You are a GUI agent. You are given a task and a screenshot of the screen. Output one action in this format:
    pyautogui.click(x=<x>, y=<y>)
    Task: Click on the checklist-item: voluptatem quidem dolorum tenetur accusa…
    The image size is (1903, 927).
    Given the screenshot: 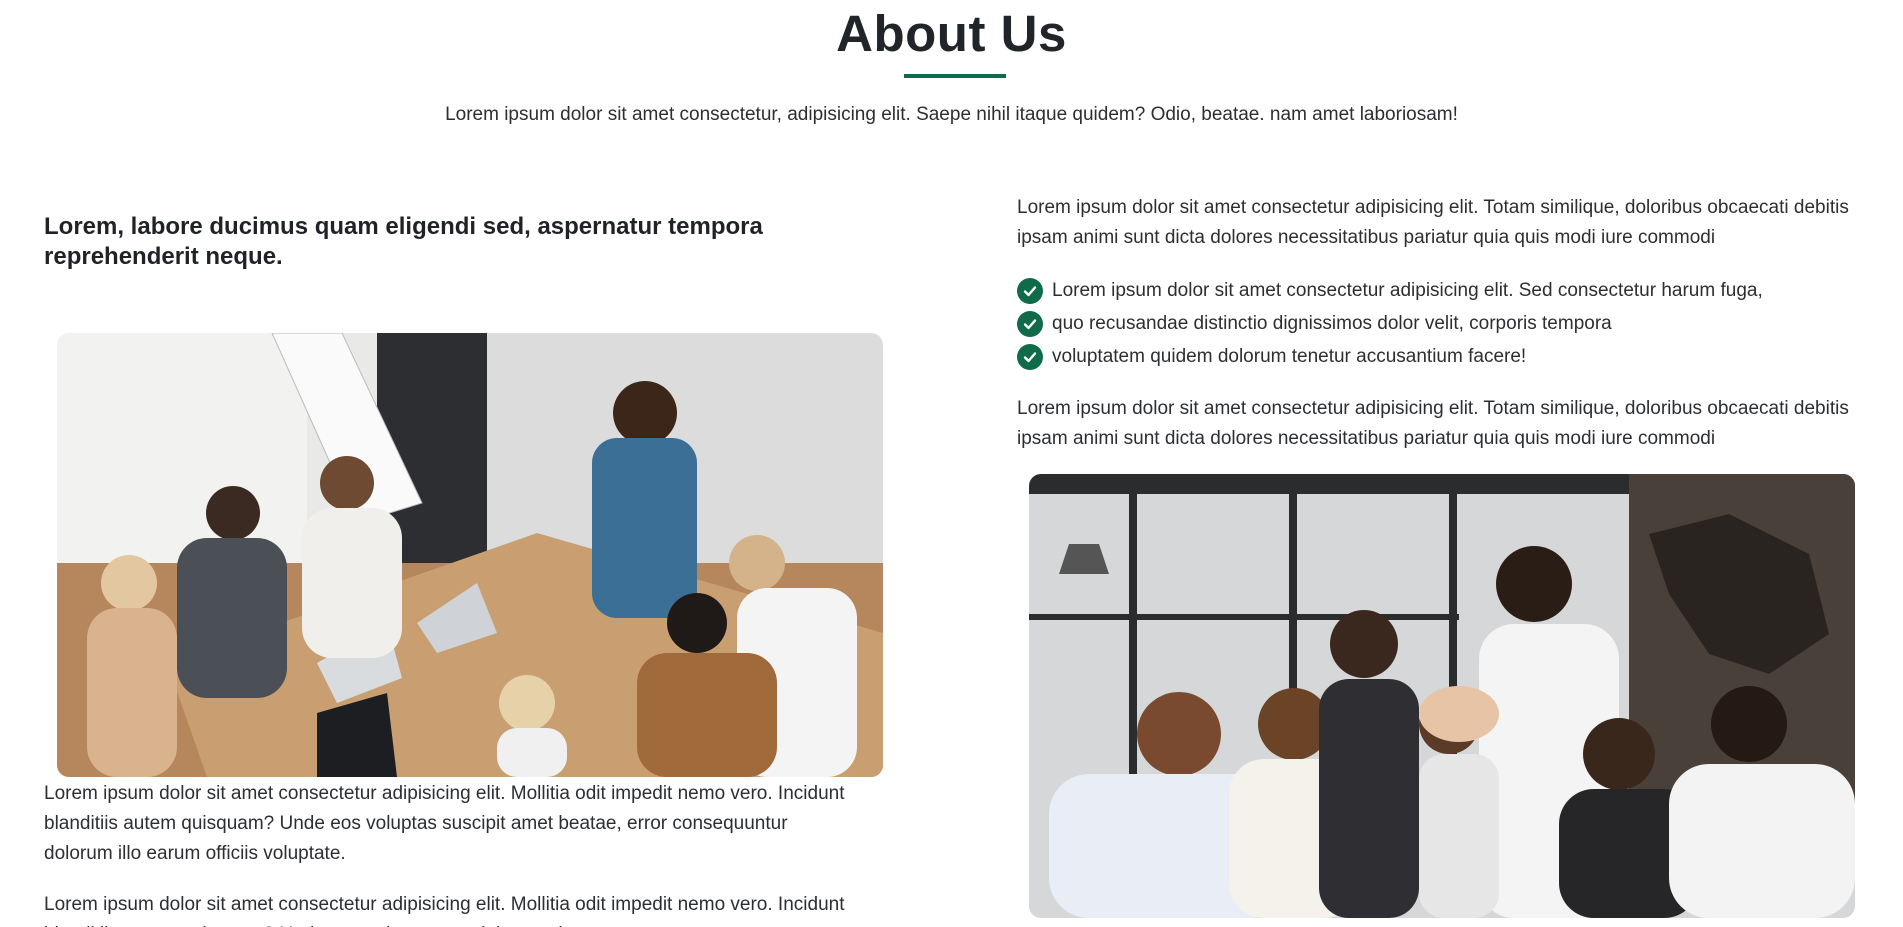 What is the action you would take?
    pyautogui.click(x=1390, y=356)
    